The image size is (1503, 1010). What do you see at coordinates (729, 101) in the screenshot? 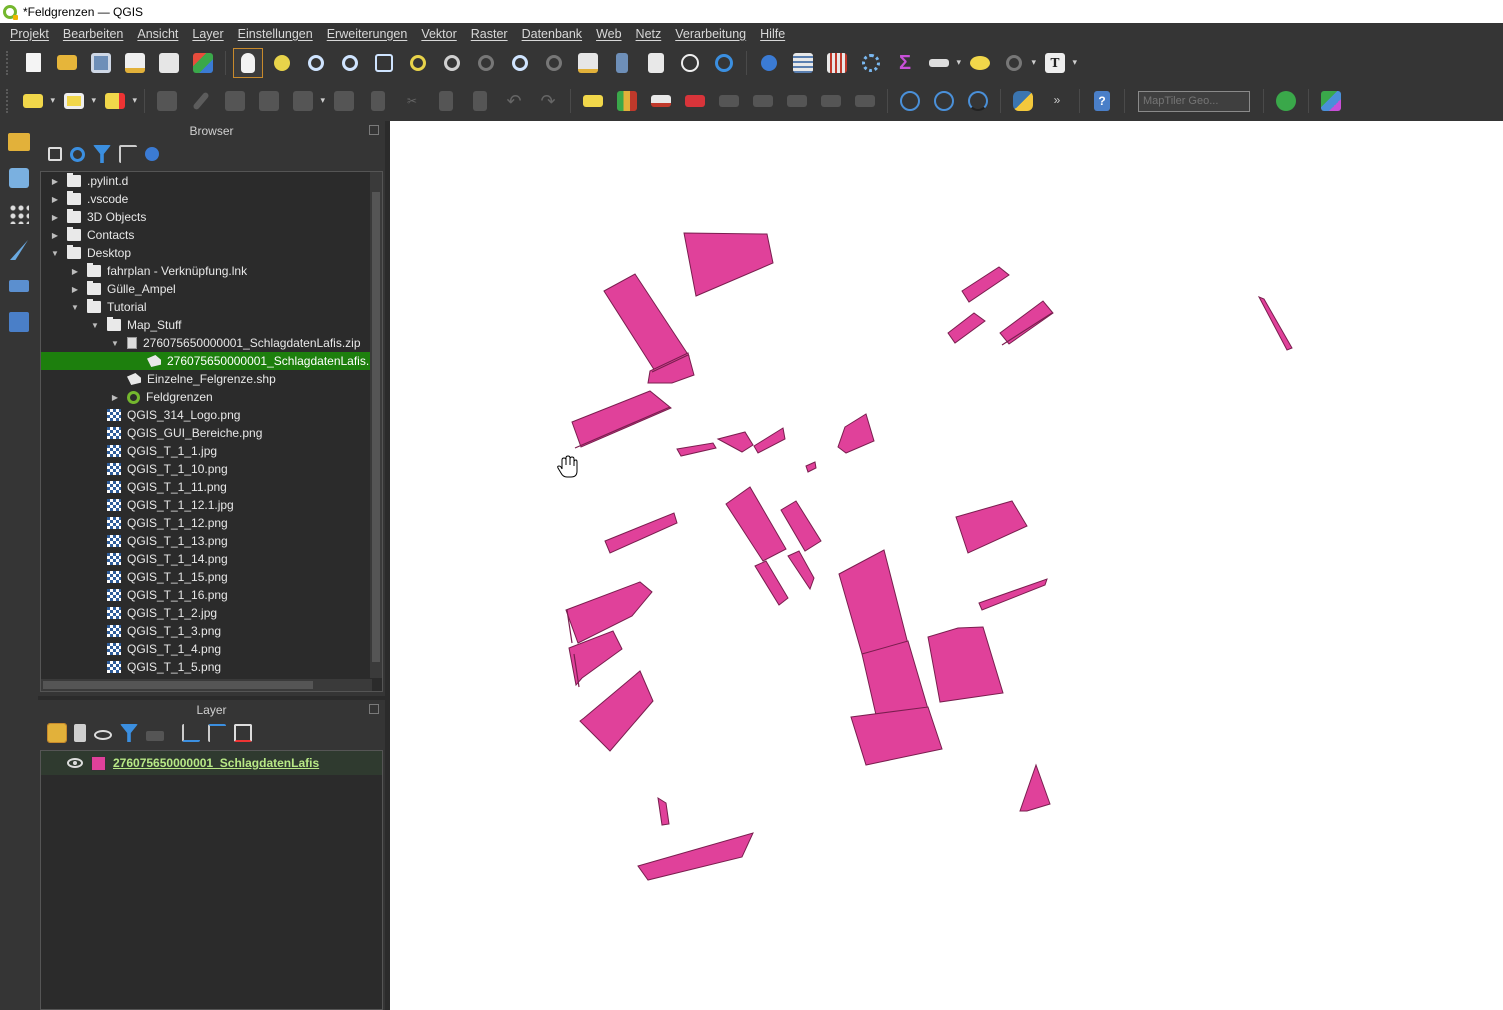
I see `pin-labels-button` at bounding box center [729, 101].